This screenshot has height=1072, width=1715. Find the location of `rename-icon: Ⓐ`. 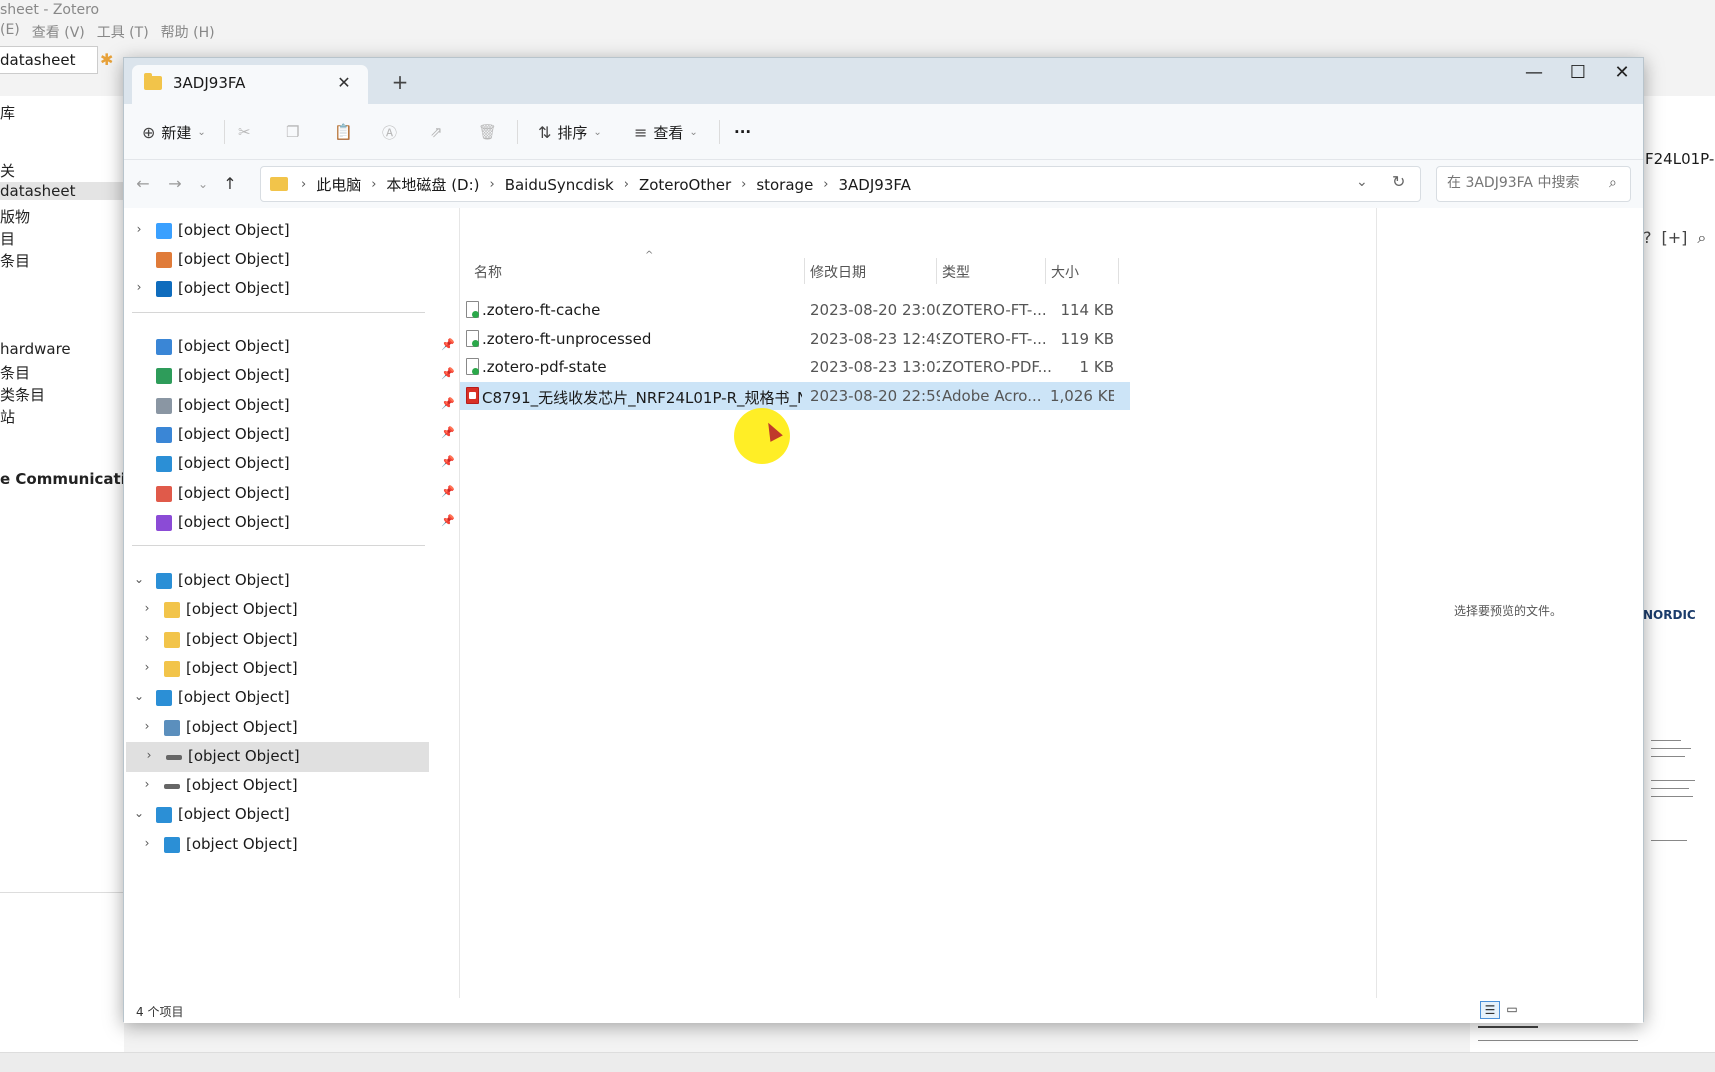

rename-icon: Ⓐ is located at coordinates (389, 132).